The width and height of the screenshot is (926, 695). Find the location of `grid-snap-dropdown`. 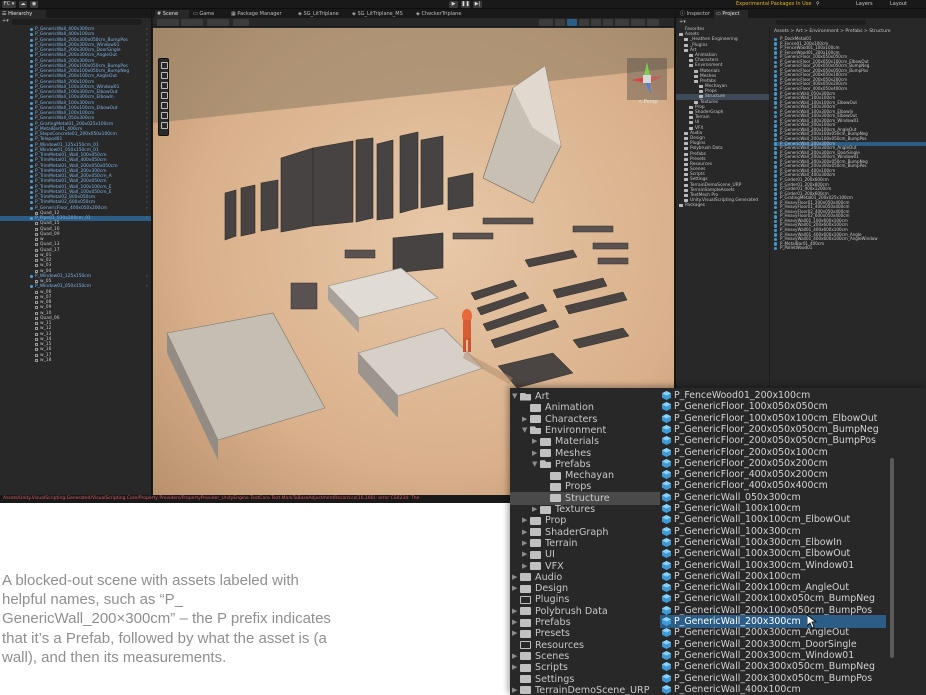

grid-snap-dropdown is located at coordinates (218, 22).